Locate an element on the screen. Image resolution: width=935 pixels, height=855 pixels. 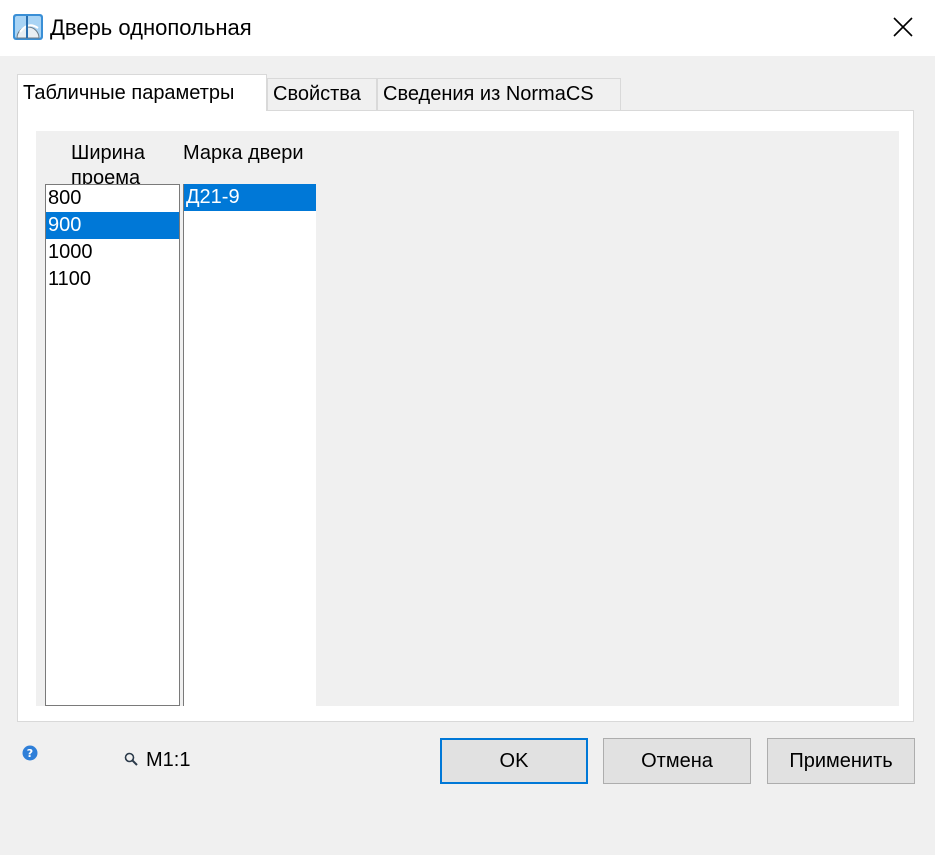
column-header-door-mark: Марка двери is located at coordinates (243, 153).